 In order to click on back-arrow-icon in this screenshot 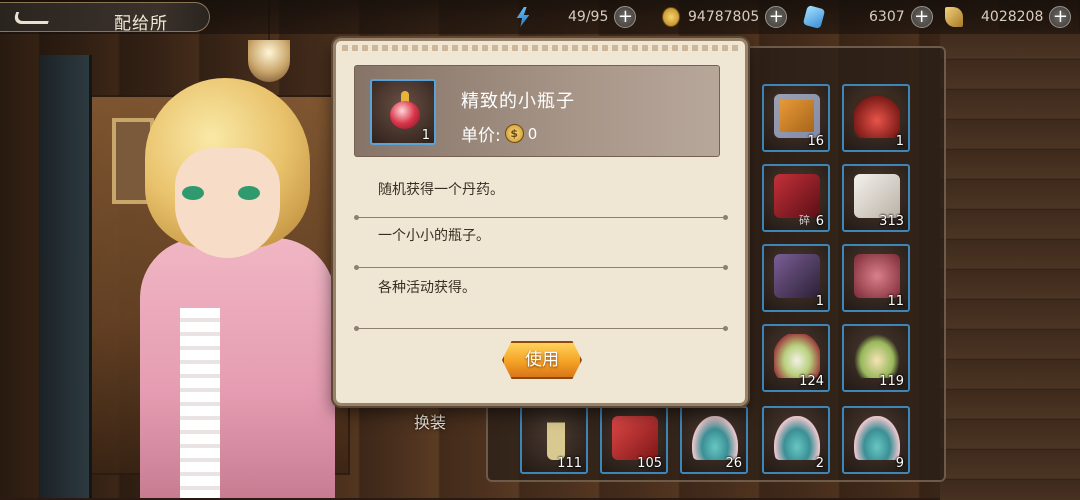, I will do `click(32, 18)`.